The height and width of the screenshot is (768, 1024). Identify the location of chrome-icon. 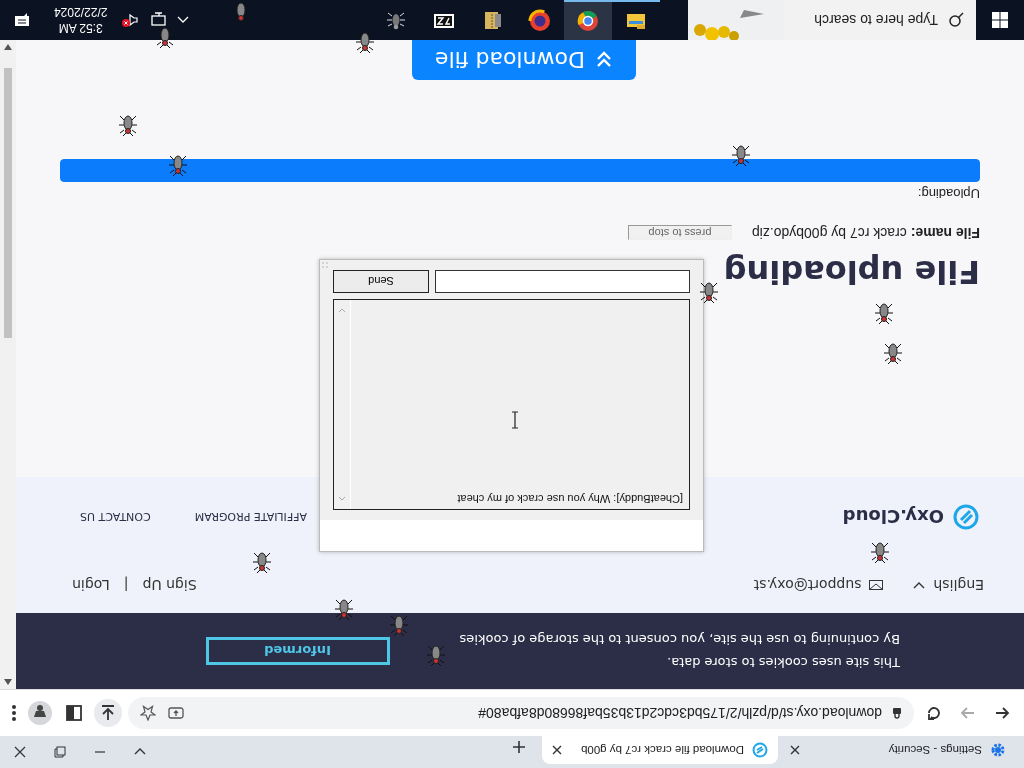
(588, 21).